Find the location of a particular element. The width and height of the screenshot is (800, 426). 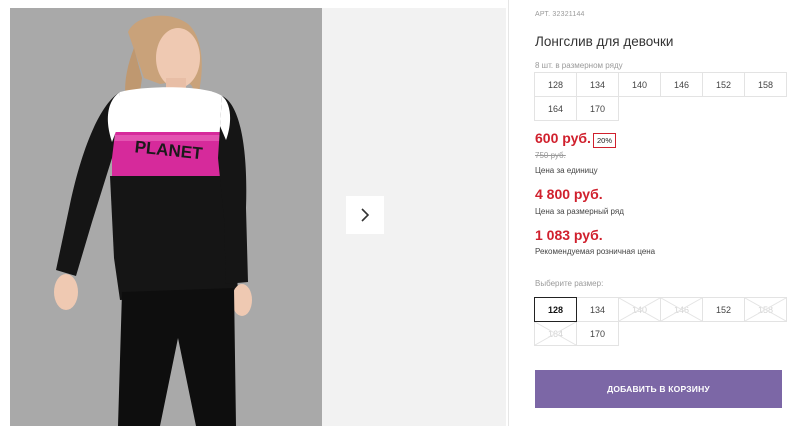

series-size-cell: 128 is located at coordinates (555, 84).